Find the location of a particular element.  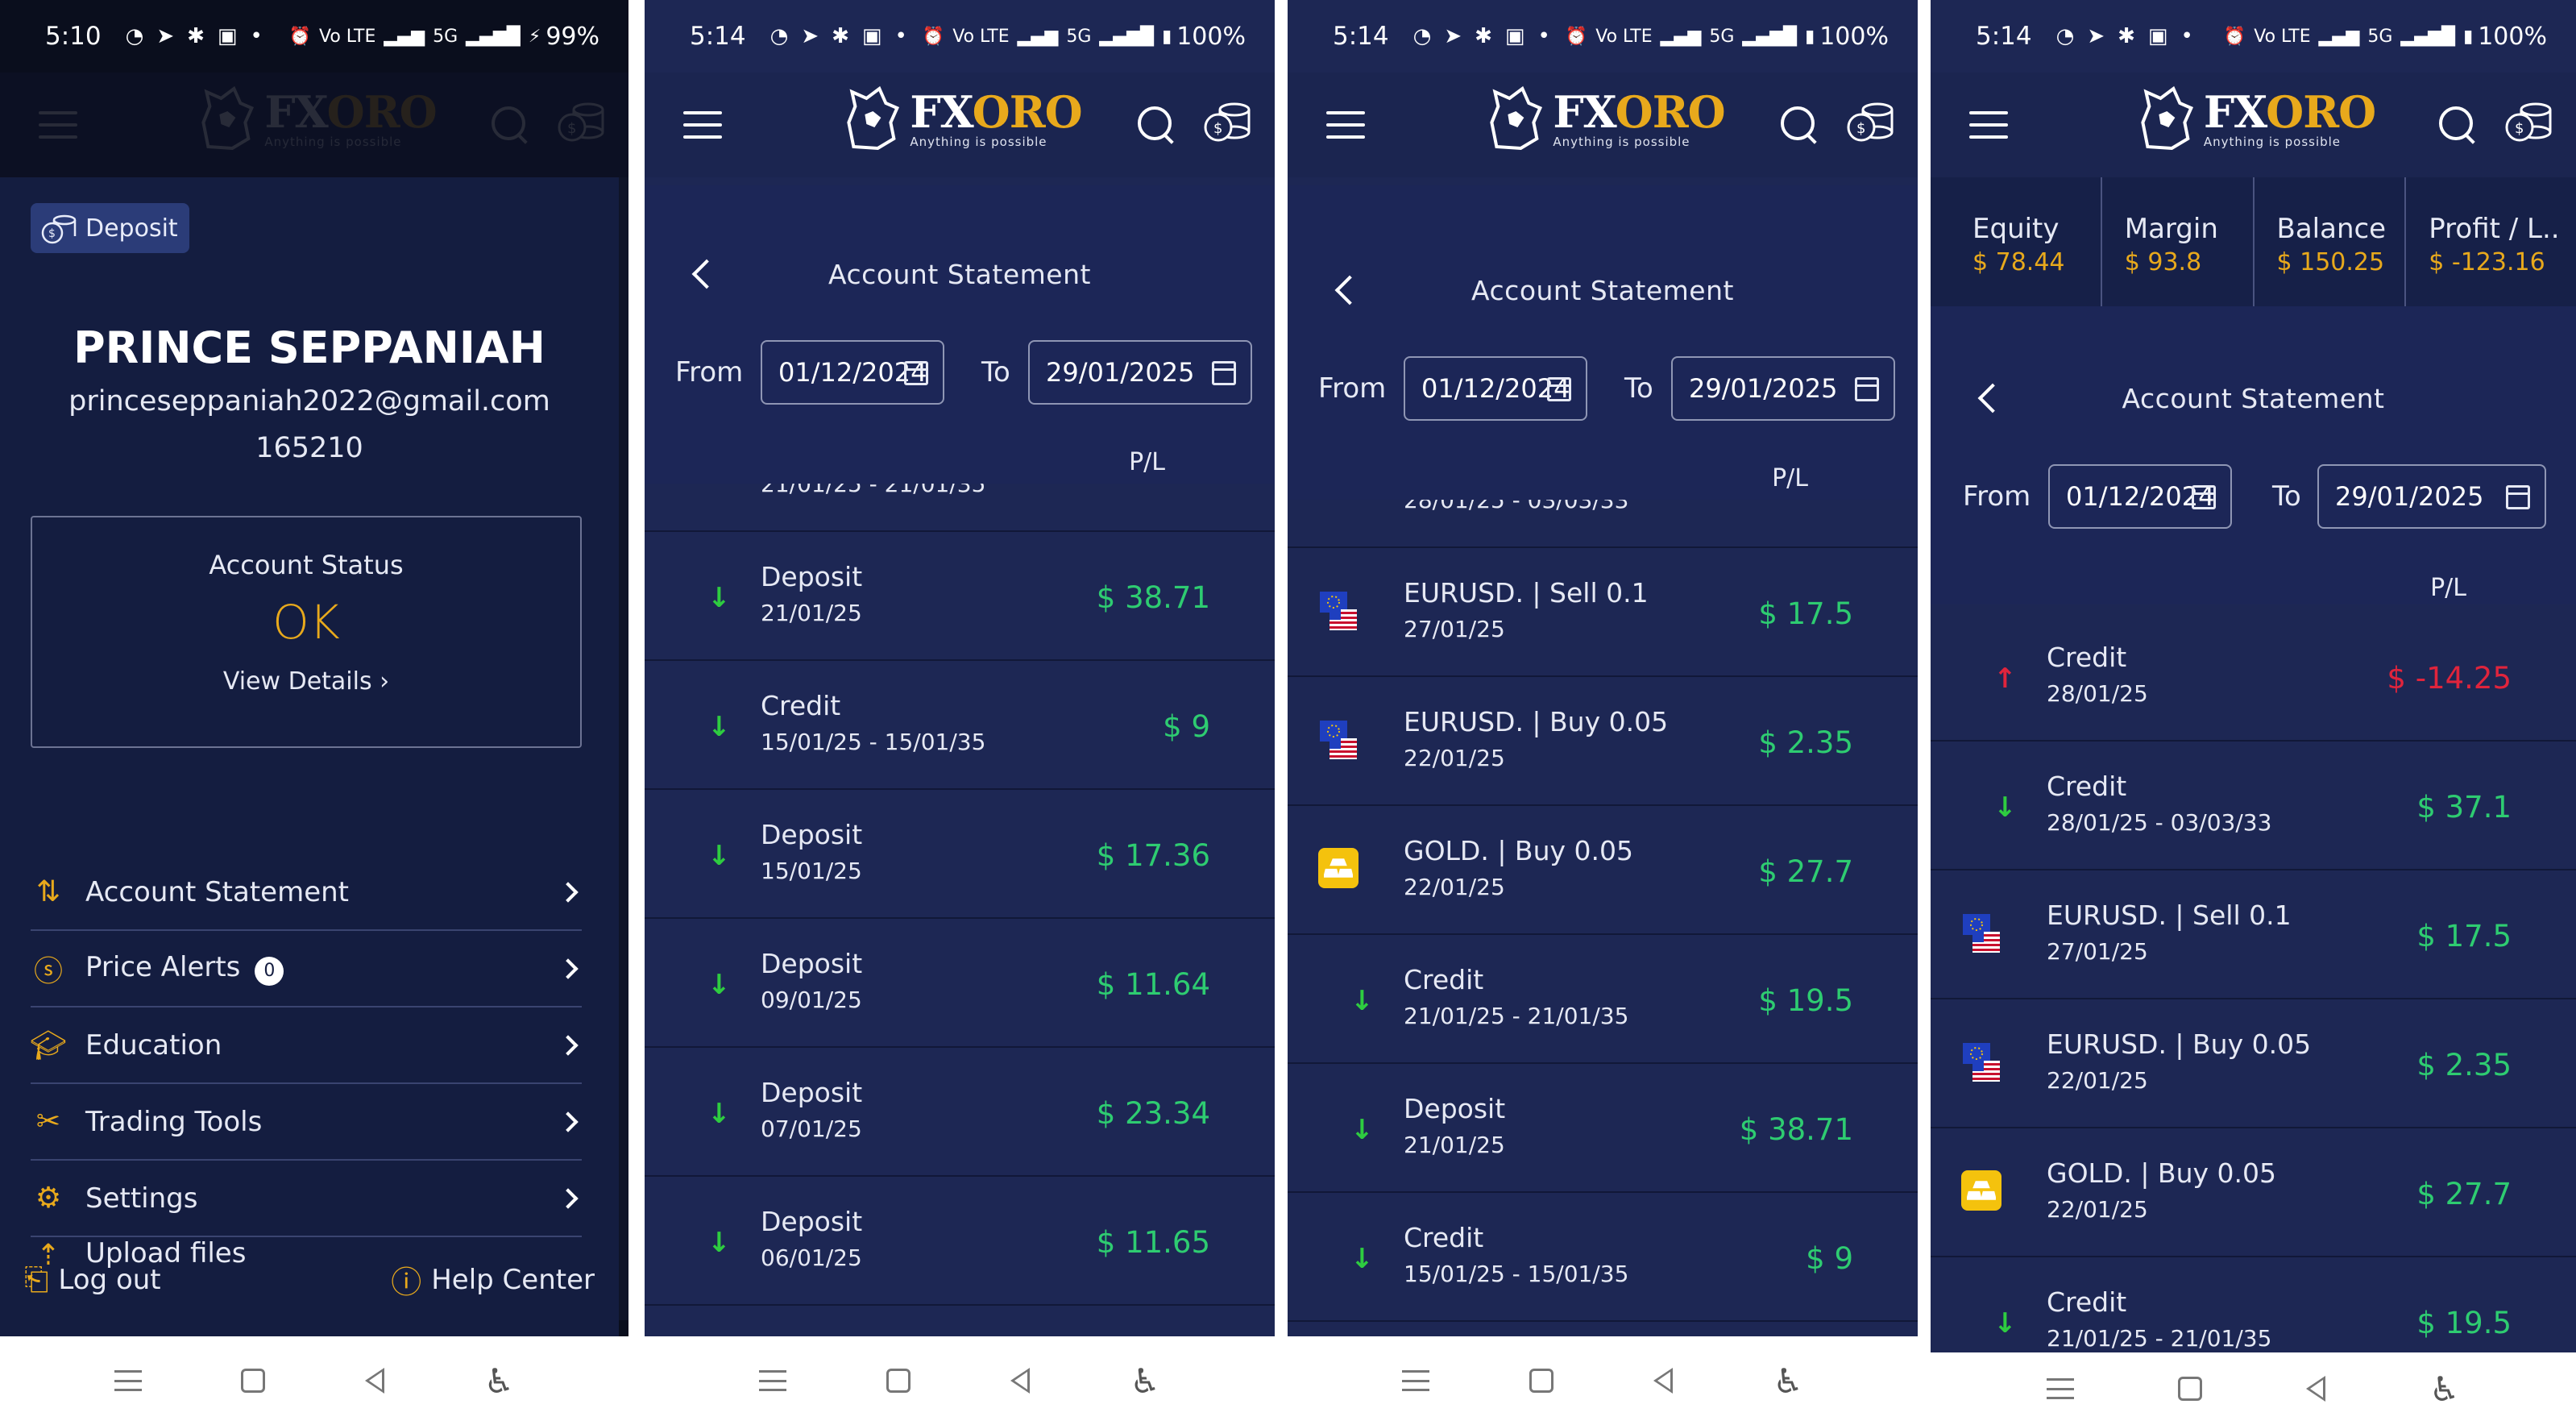

arrow-down-icon: ↓ is located at coordinates (2005, 1323).